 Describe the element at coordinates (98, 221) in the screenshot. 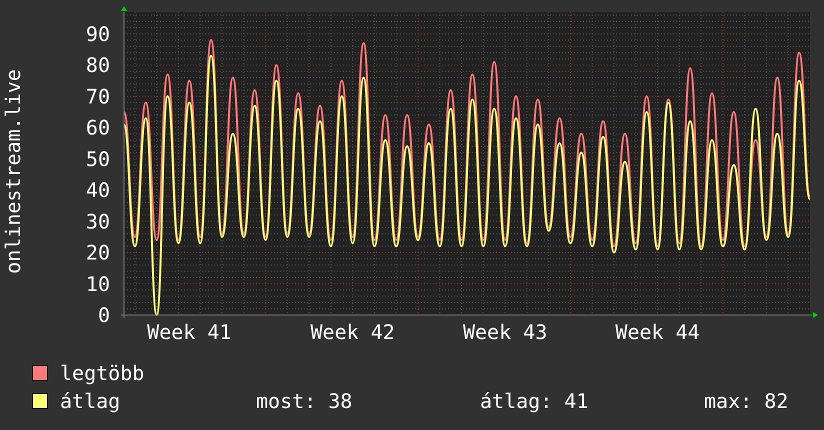

I see `y-tick-label: 30` at that location.